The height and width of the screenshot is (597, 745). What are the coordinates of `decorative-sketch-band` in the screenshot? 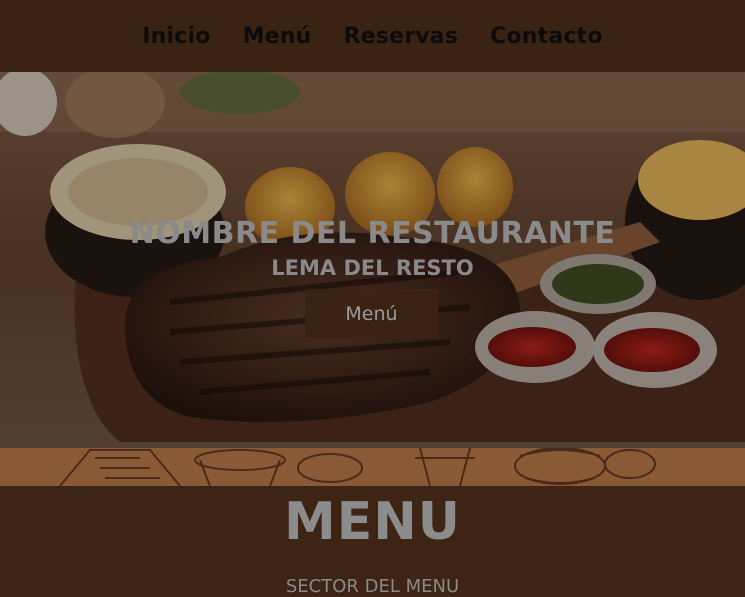 It's located at (372, 467).